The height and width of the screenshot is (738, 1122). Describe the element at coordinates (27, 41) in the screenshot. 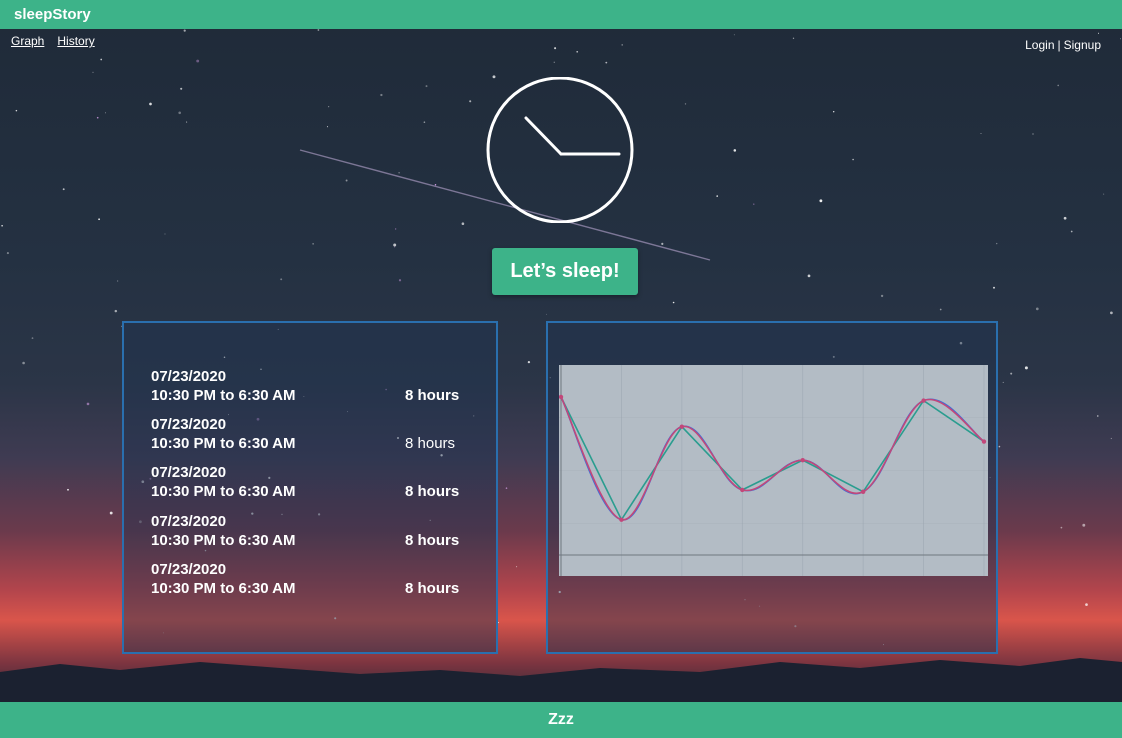

I see `nav-graph-link: Graph` at that location.